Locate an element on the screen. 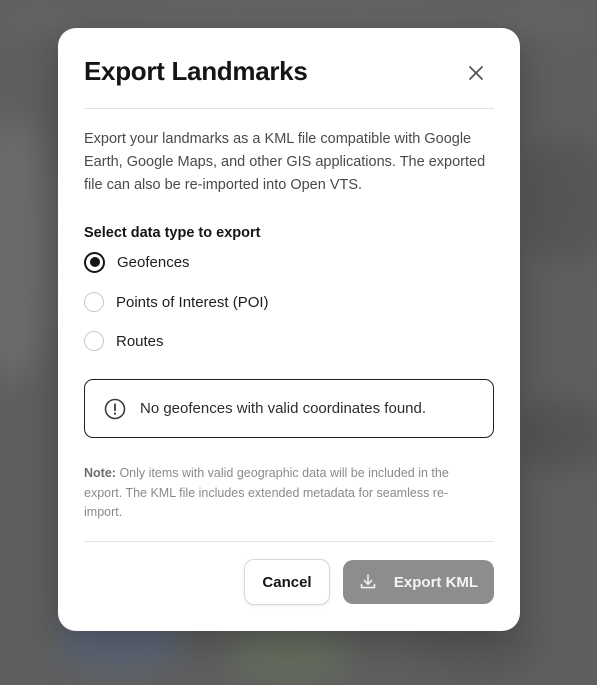 This screenshot has width=597, height=685. download-icon is located at coordinates (368, 582).